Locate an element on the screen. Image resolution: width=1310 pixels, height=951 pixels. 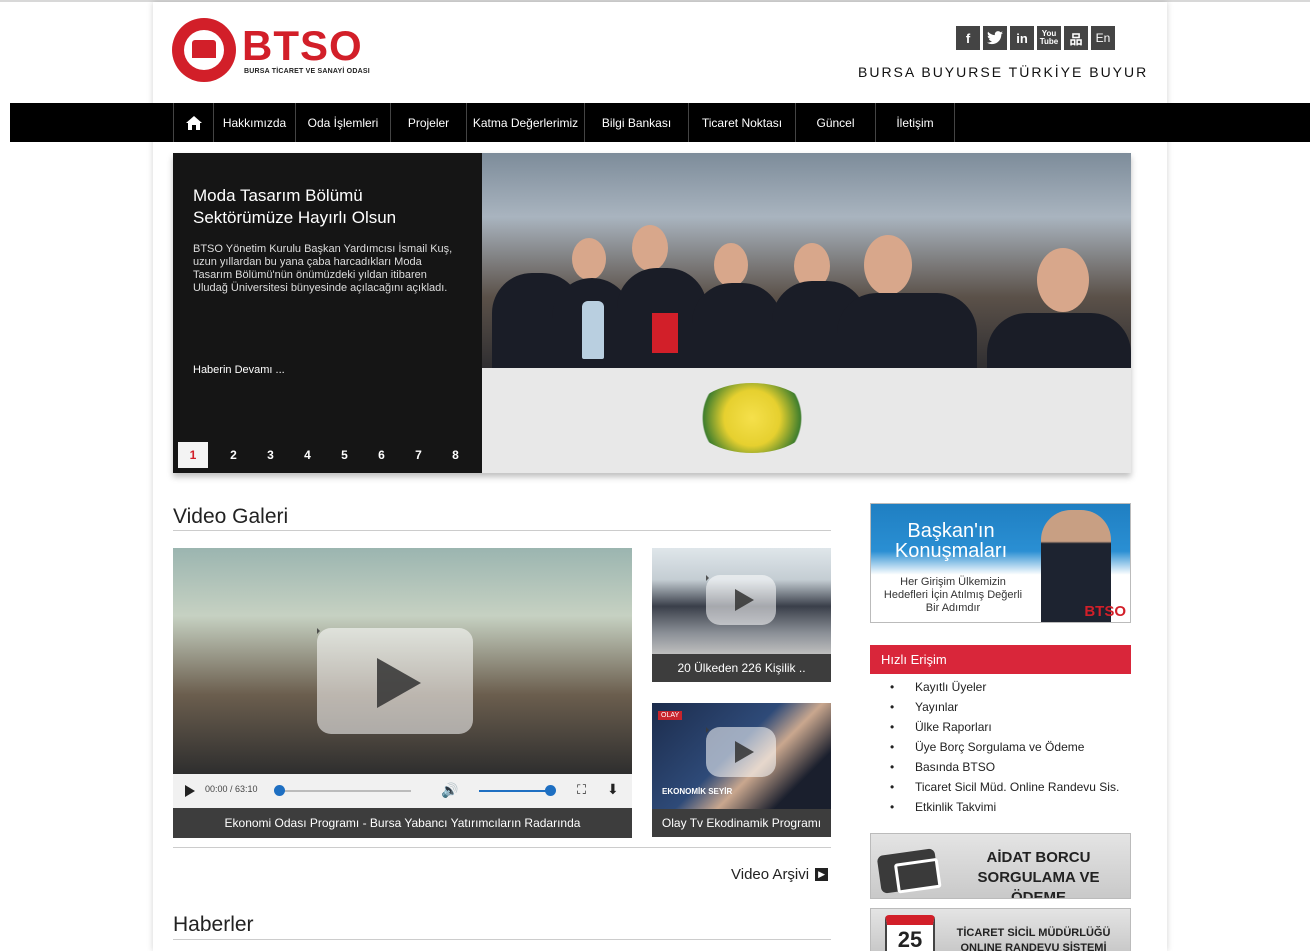
credit-card-icon is located at coordinates (908, 871).